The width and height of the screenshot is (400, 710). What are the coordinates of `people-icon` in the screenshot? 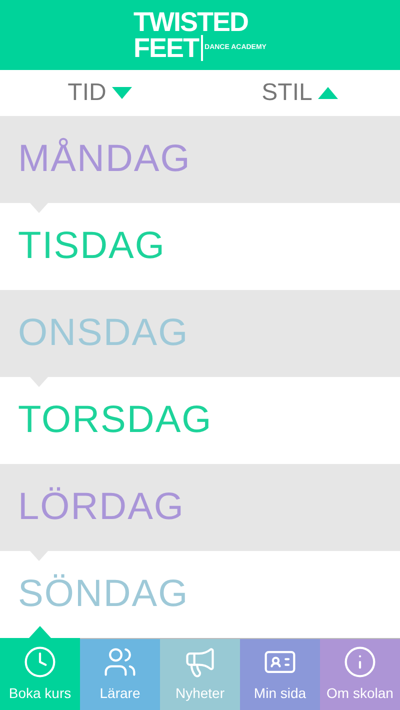 It's located at (120, 662).